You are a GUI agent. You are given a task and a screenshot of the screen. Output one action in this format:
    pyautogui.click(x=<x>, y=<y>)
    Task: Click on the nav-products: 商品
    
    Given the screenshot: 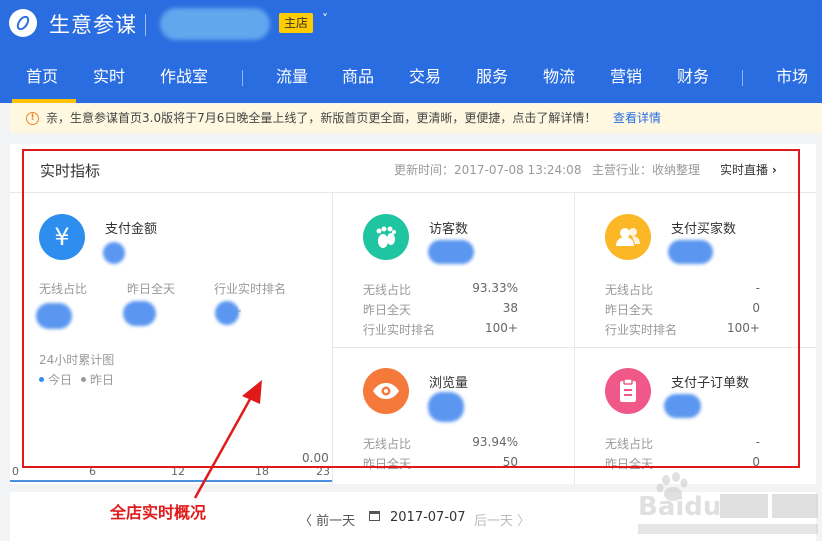 What is the action you would take?
    pyautogui.click(x=358, y=79)
    